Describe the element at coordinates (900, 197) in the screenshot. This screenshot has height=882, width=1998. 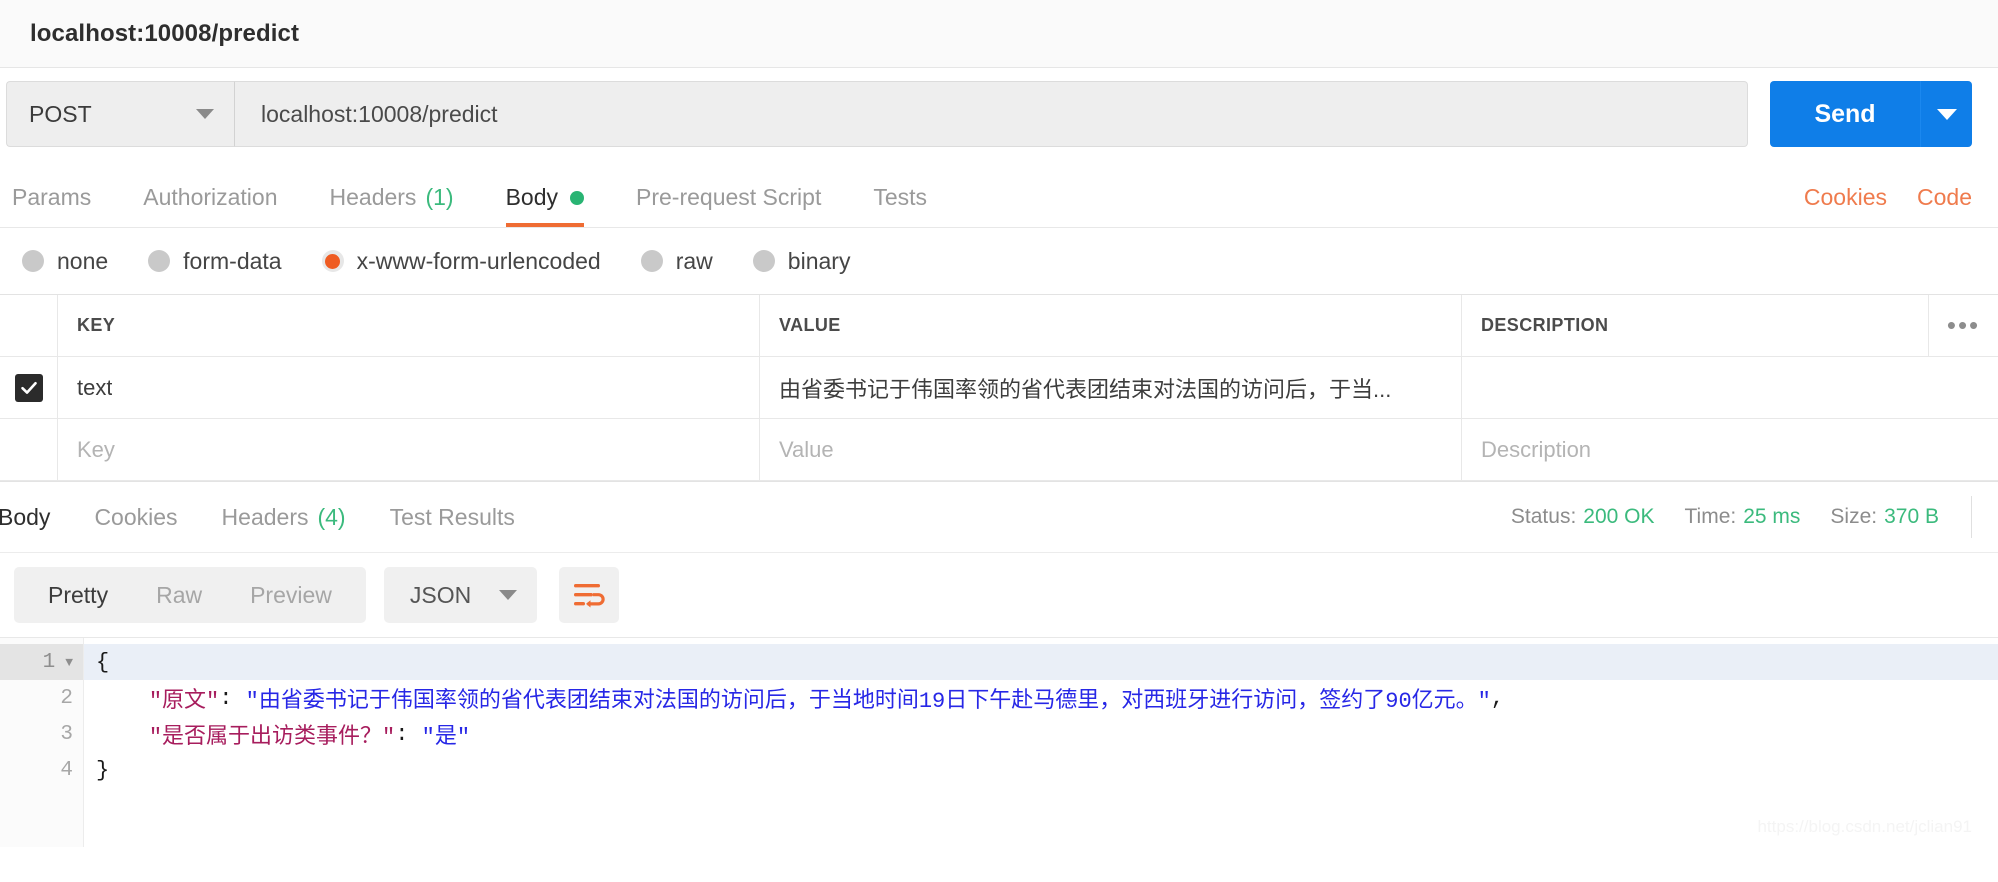
I see `tab-label: Tests` at that location.